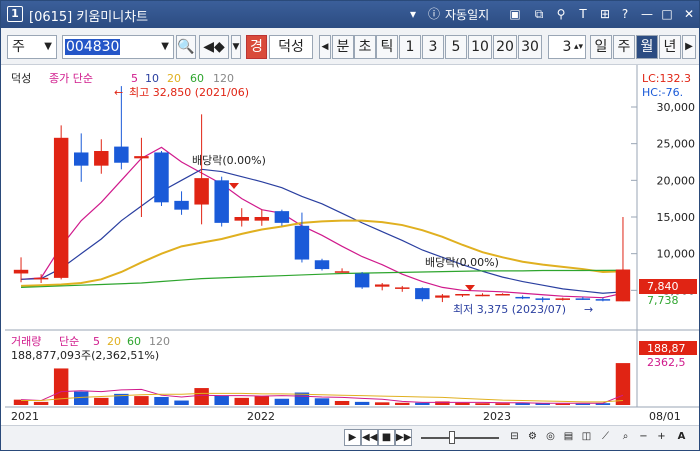 This screenshot has width=700, height=451. Describe the element at coordinates (643, 437) in the screenshot. I see `zoom-out-icon: −` at that location.